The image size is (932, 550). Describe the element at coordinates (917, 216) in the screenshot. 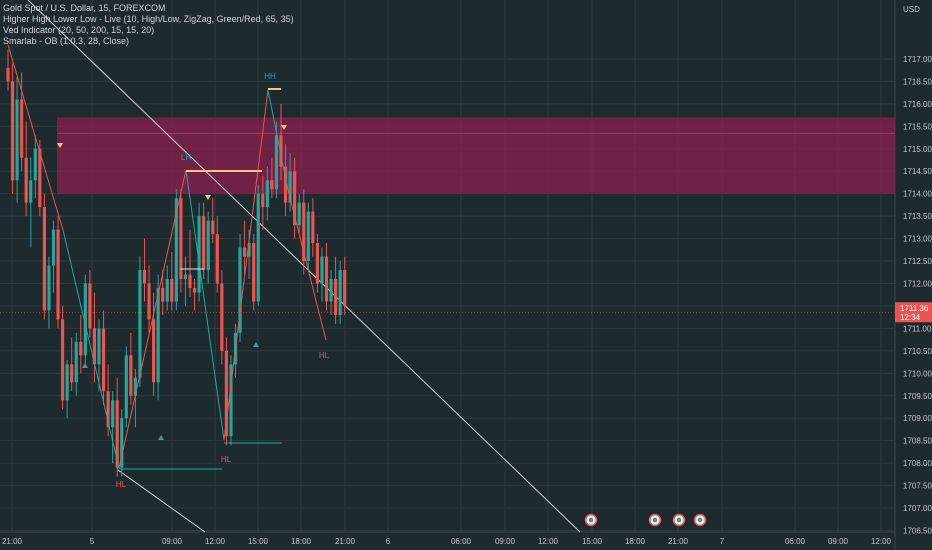

I see `y-tick-label: 1713.50` at that location.